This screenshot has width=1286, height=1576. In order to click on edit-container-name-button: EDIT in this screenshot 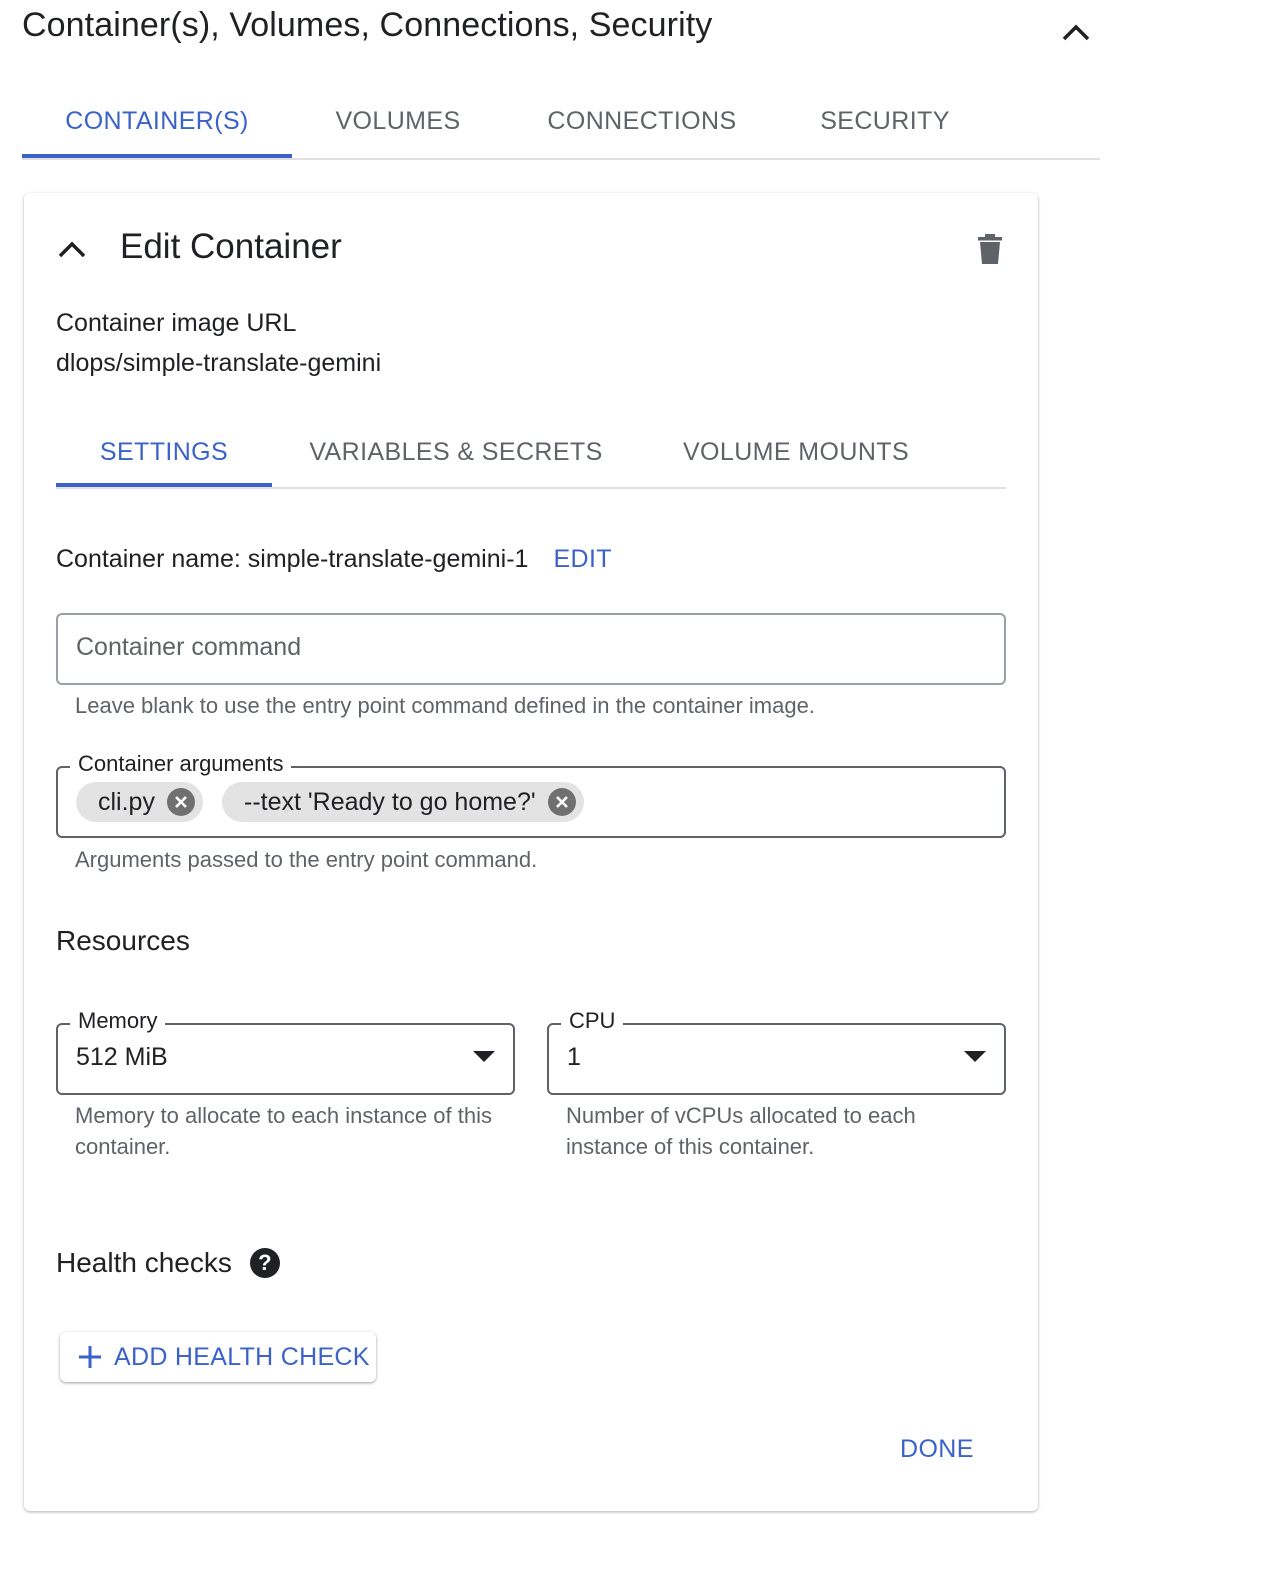, I will do `click(582, 559)`.